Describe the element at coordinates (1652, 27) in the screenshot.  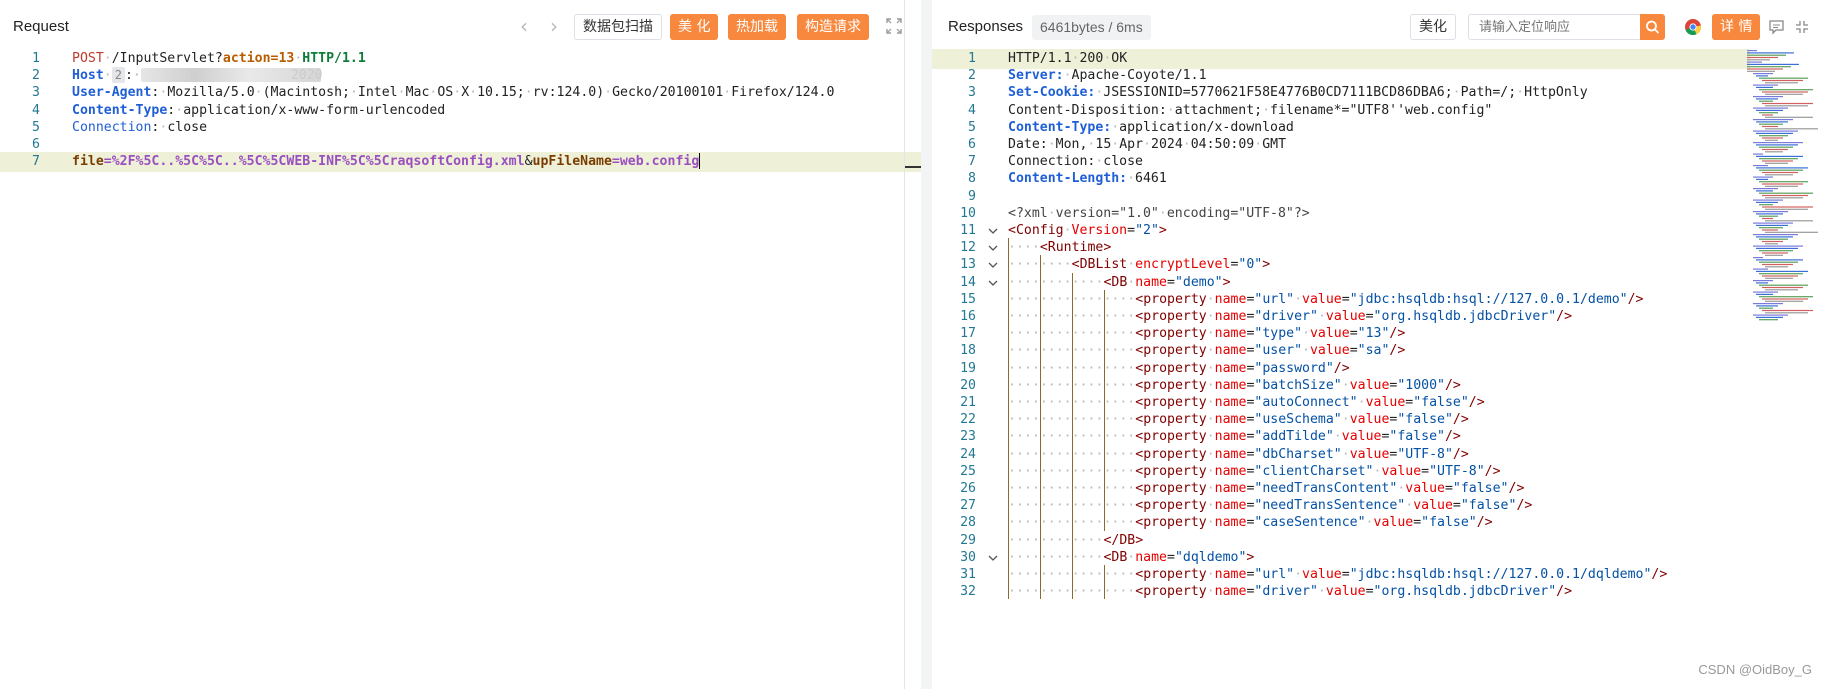
I see `search-button` at that location.